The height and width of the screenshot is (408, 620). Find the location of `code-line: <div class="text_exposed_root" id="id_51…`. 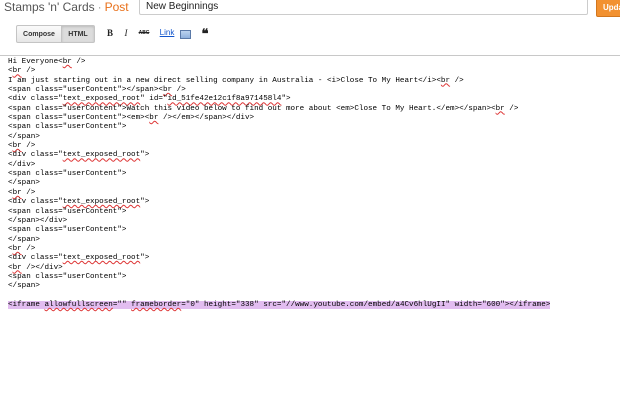

code-line: <div class="text_exposed_root" id="id_51… is located at coordinates (149, 99).